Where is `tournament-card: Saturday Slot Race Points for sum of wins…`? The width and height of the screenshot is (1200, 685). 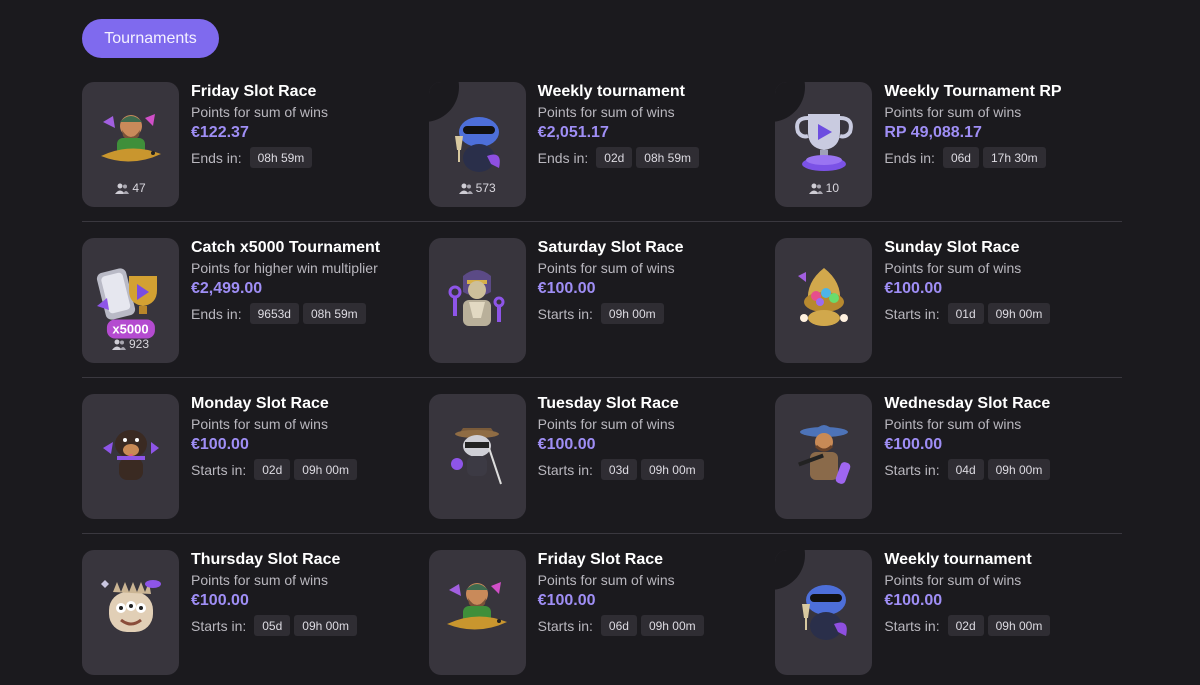
tournament-card: Saturday Slot Race Points for sum of wins… is located at coordinates (602, 300).